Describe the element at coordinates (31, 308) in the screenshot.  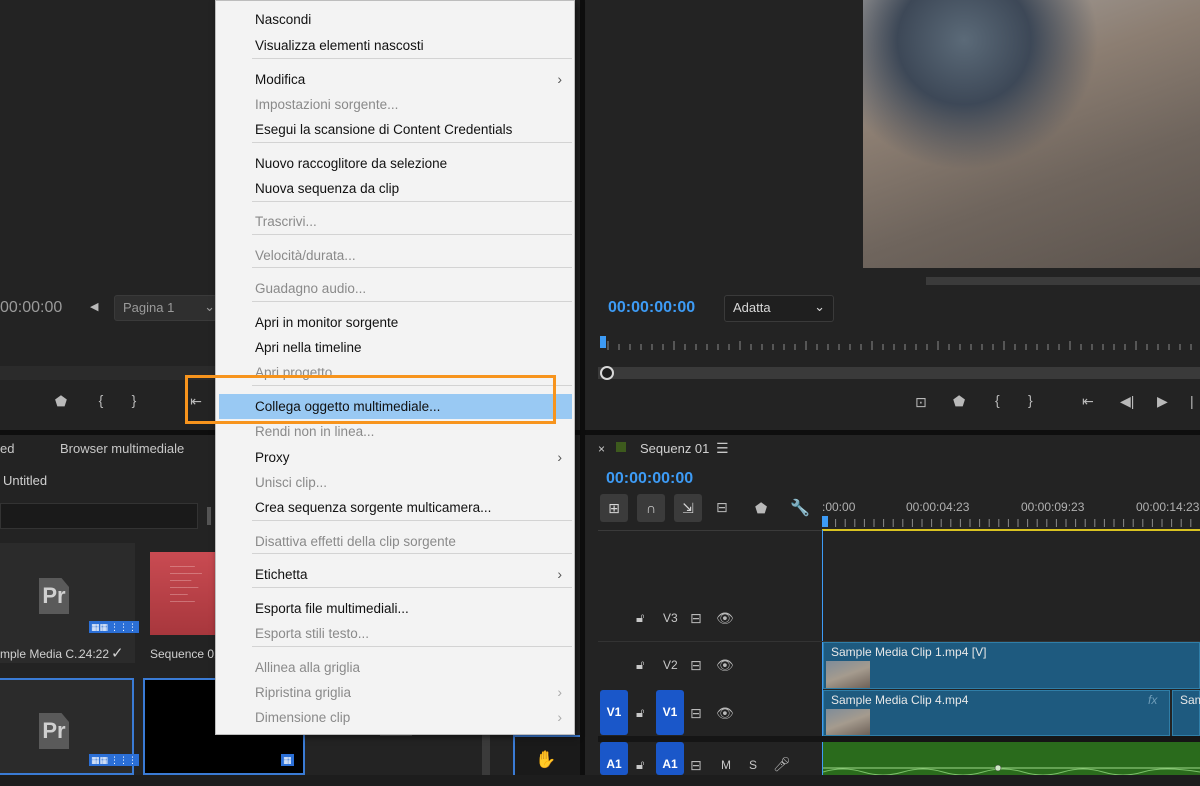
I see `source-timecode: 00:00:00` at that location.